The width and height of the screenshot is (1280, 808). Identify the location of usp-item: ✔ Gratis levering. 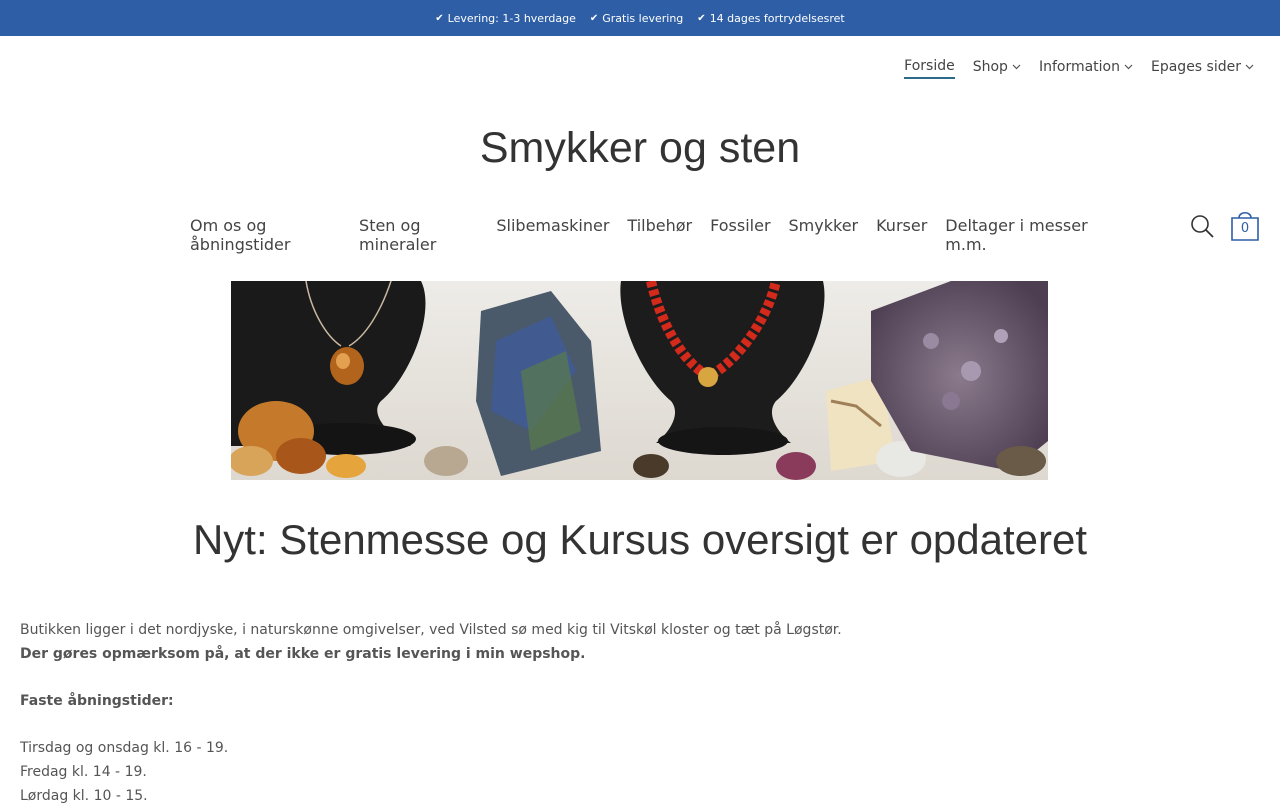
(636, 18).